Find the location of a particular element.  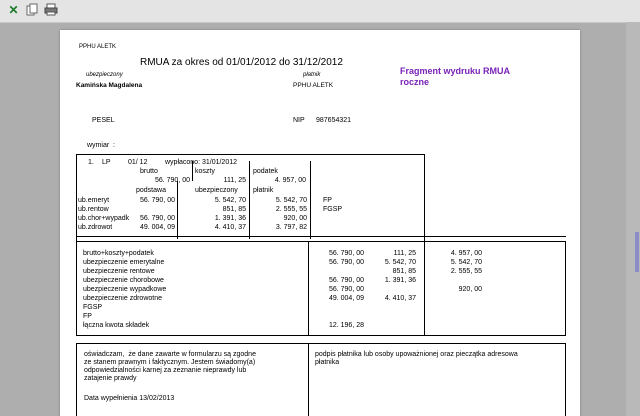

summary-label: ubezpieczenie emerytalne is located at coordinates (124, 262).